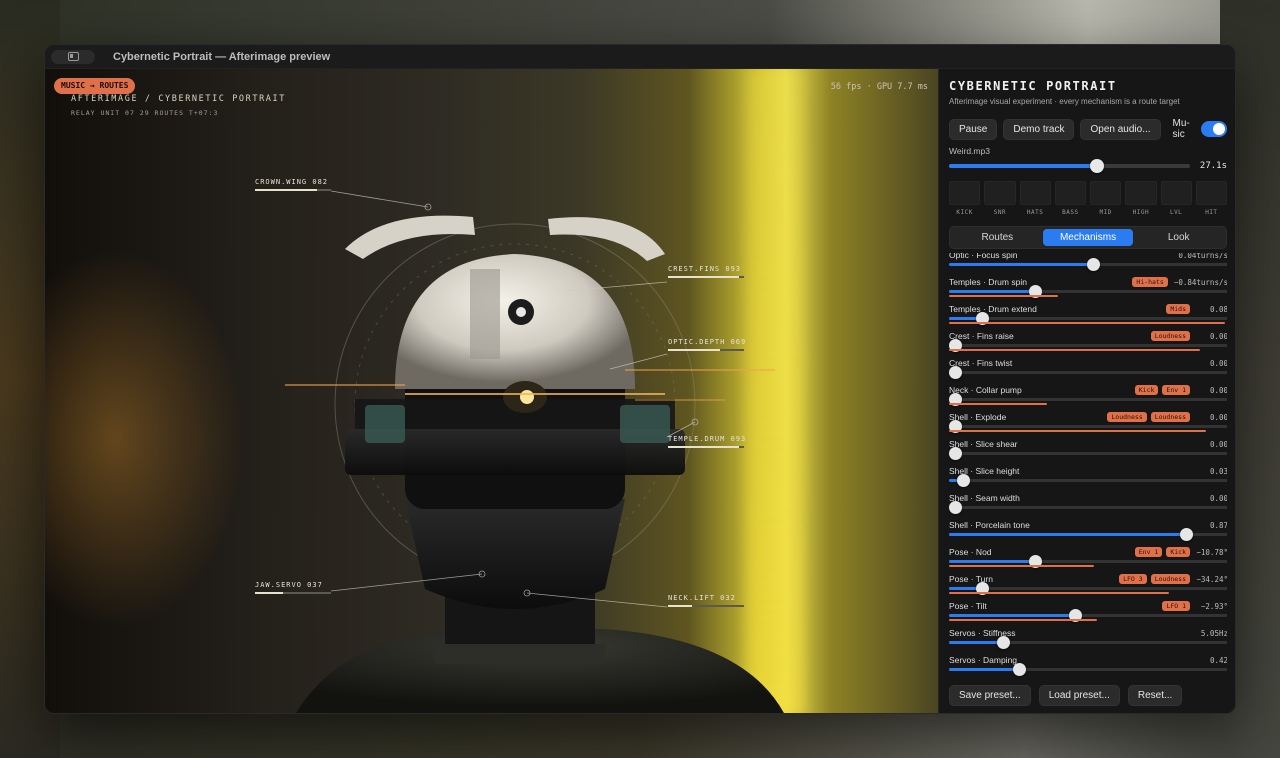 The height and width of the screenshot is (758, 1280). Describe the element at coordinates (1088, 237) in the screenshot. I see `tab-mechanisms: Mechanisms` at that location.